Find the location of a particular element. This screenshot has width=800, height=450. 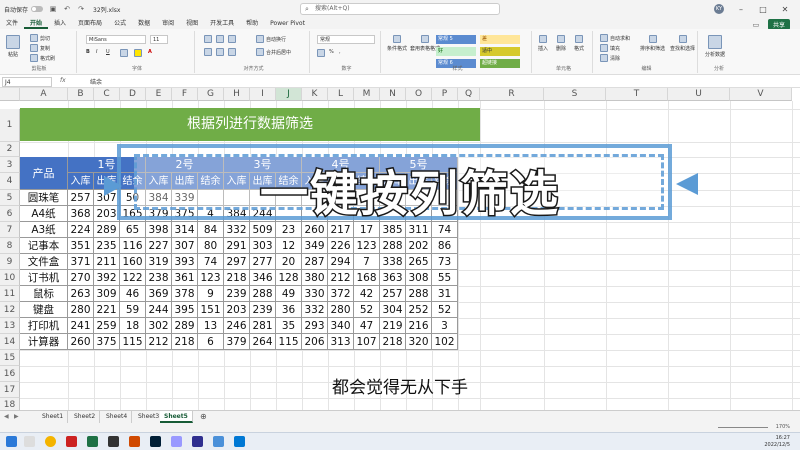

table-row-product: 鼠标 is located at coordinates (44, 294).